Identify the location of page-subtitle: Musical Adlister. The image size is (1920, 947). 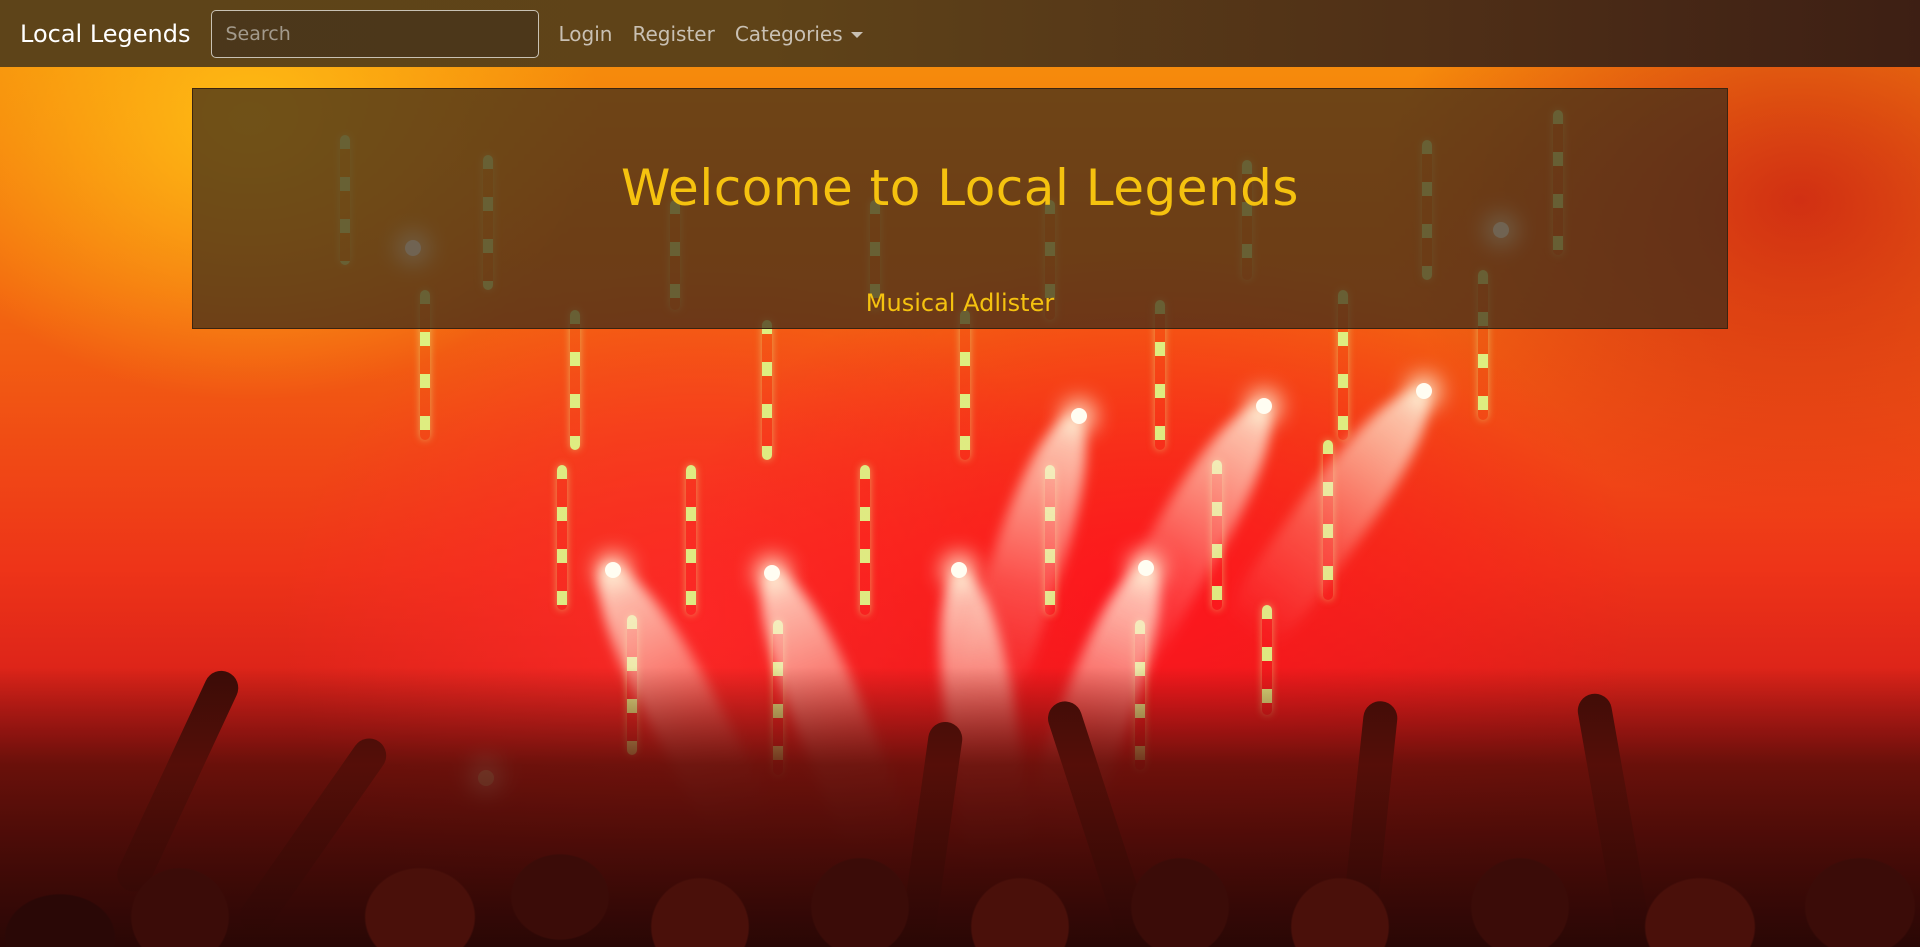
(960, 303).